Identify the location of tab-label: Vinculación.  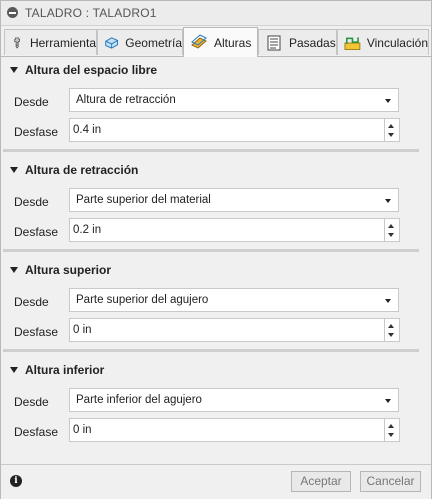
(397, 42).